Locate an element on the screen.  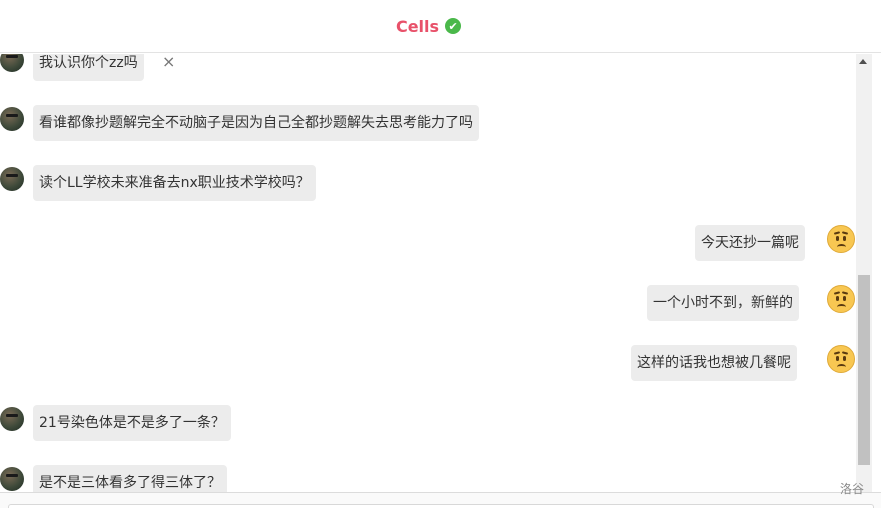
scroll-thumb is located at coordinates (864, 370).